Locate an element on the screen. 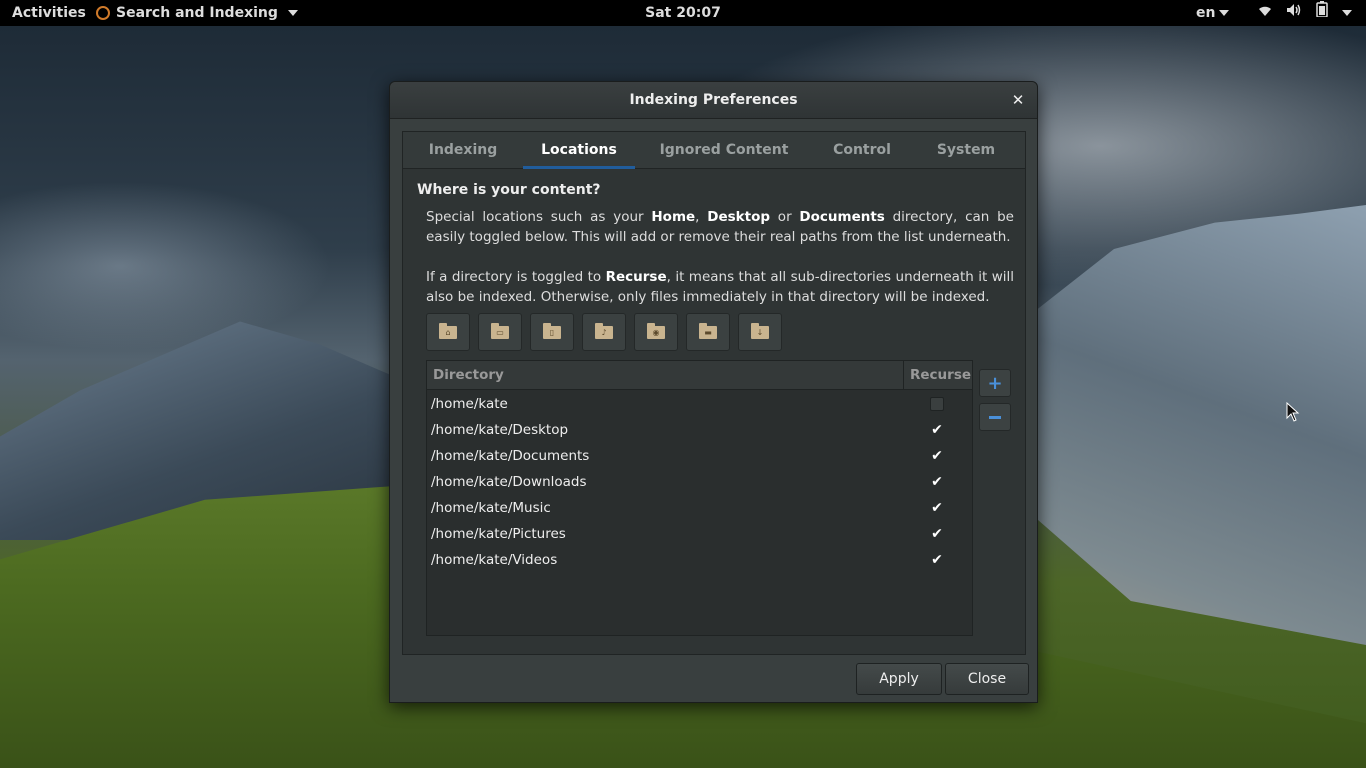  directory-path: /home/kate/Desktop is located at coordinates (500, 430).